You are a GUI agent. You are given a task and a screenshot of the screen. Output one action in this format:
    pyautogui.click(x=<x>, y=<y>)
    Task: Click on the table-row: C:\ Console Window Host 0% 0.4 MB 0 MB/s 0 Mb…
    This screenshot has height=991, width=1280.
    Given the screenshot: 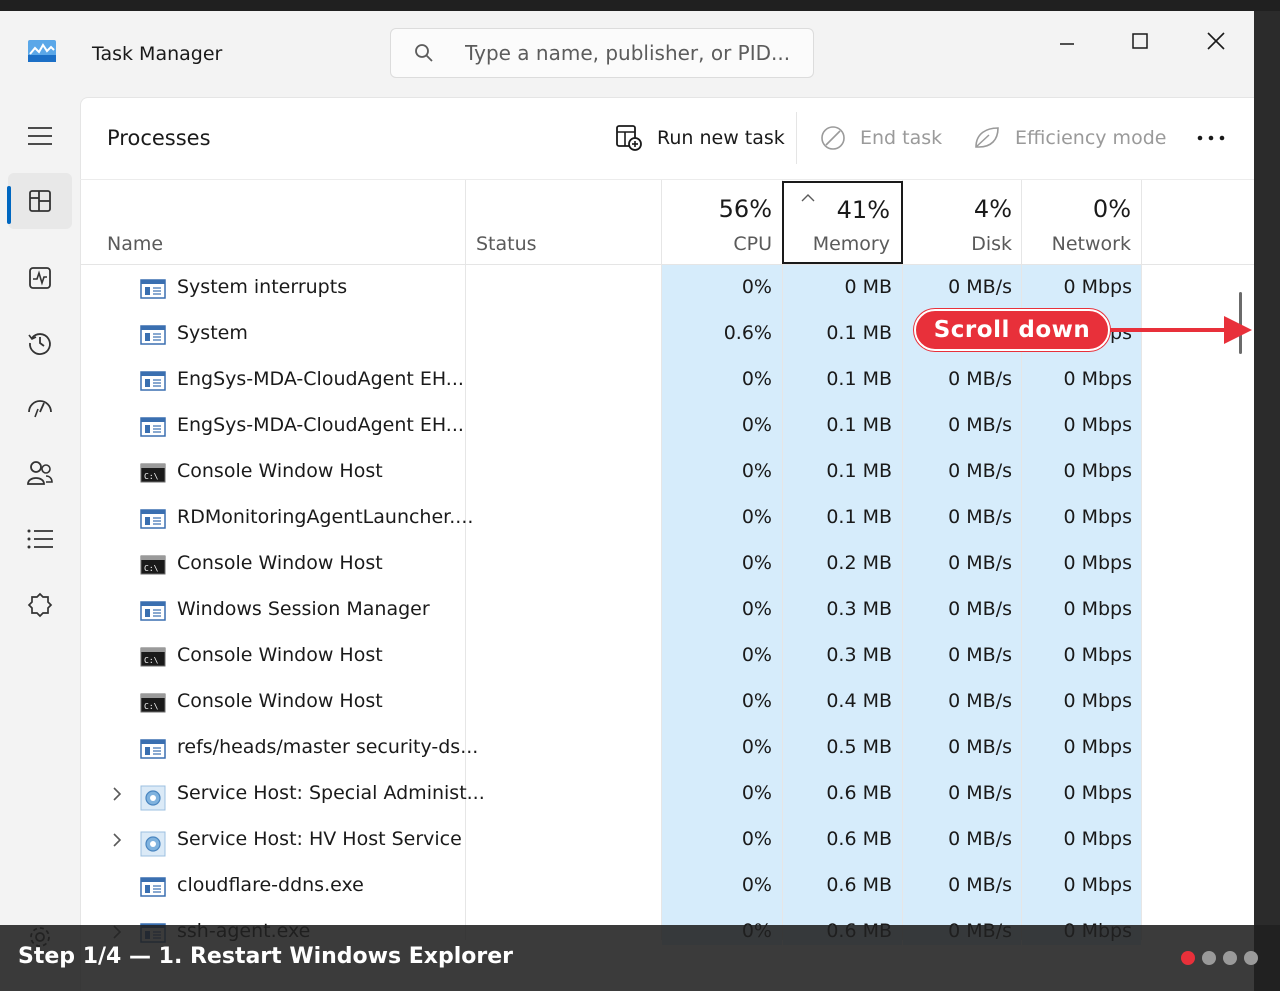 What is the action you would take?
    pyautogui.click(x=611, y=702)
    